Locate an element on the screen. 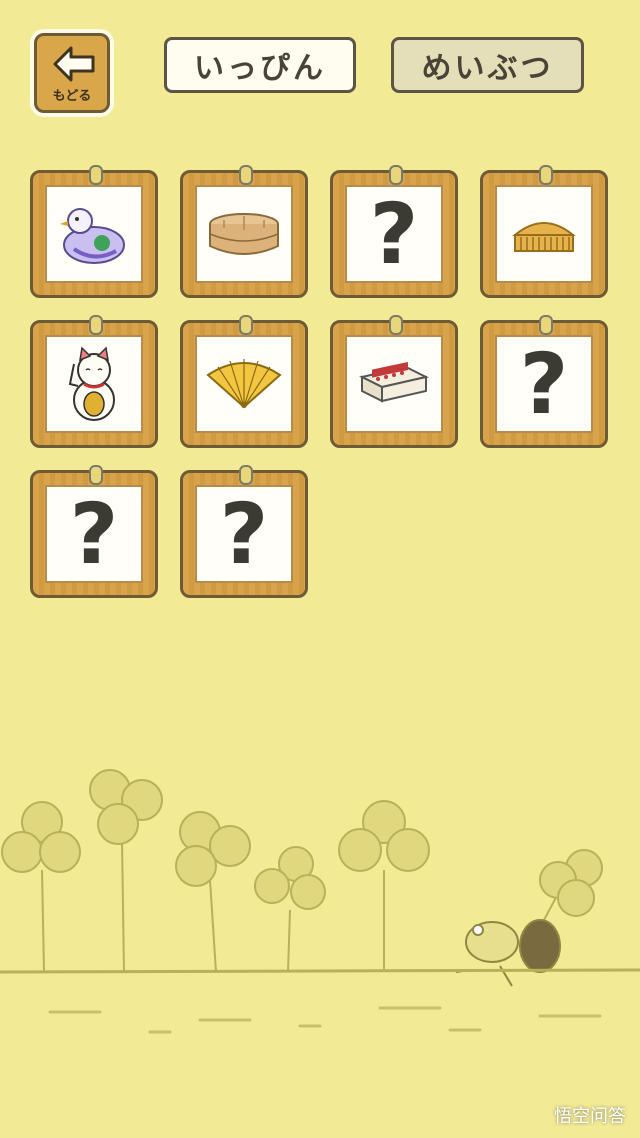  comb-icon is located at coordinates (544, 237).